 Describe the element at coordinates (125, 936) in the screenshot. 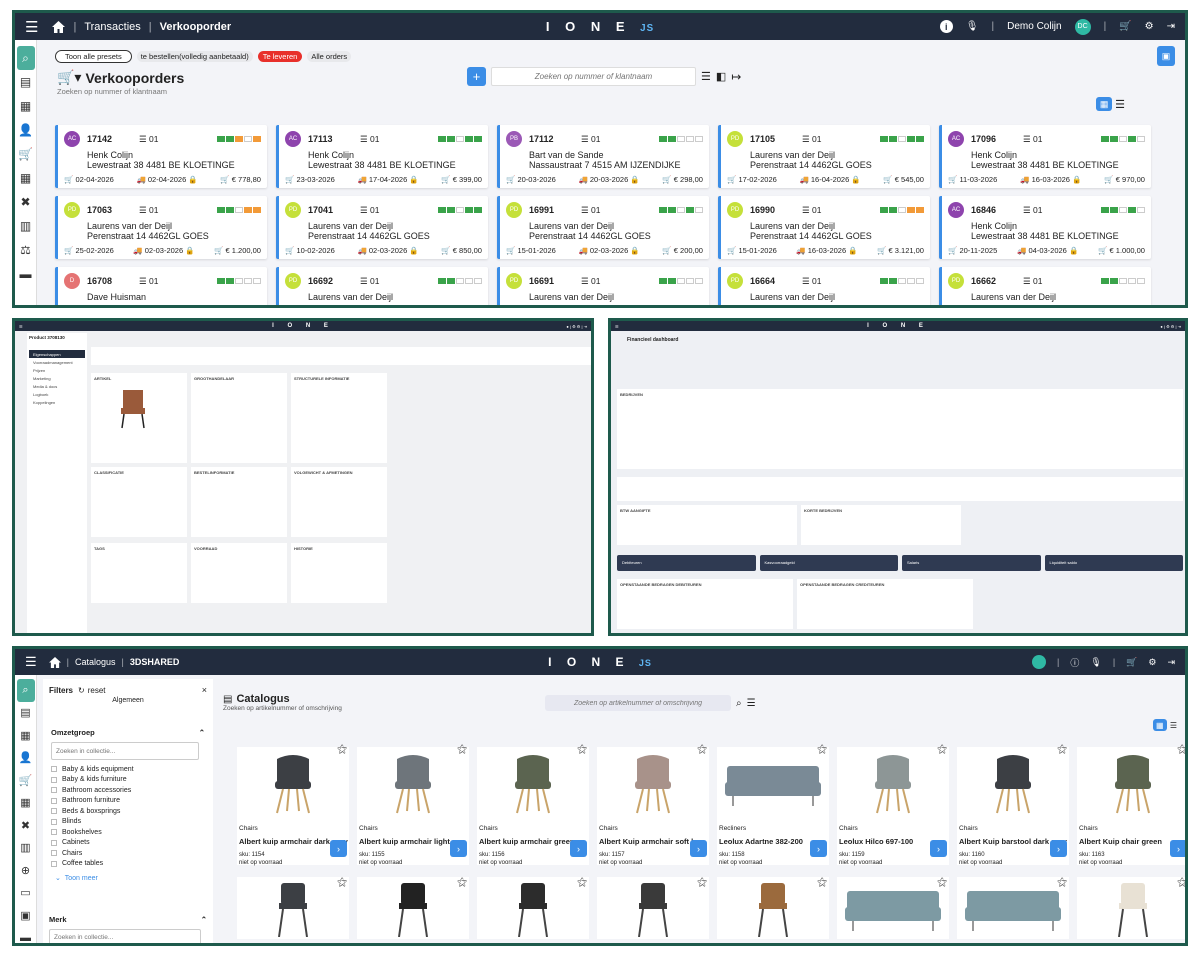

I see `brand-search-input` at that location.